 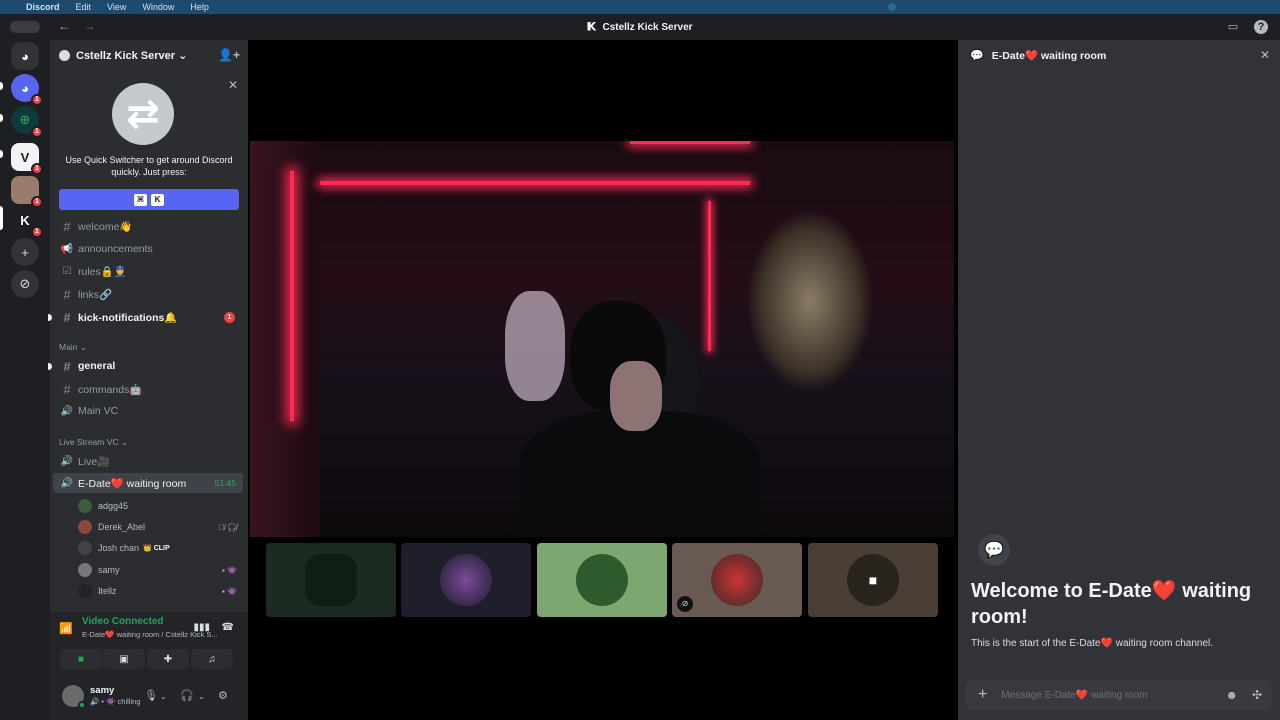 I want to click on server-icon-v: V1, so click(x=27, y=159).